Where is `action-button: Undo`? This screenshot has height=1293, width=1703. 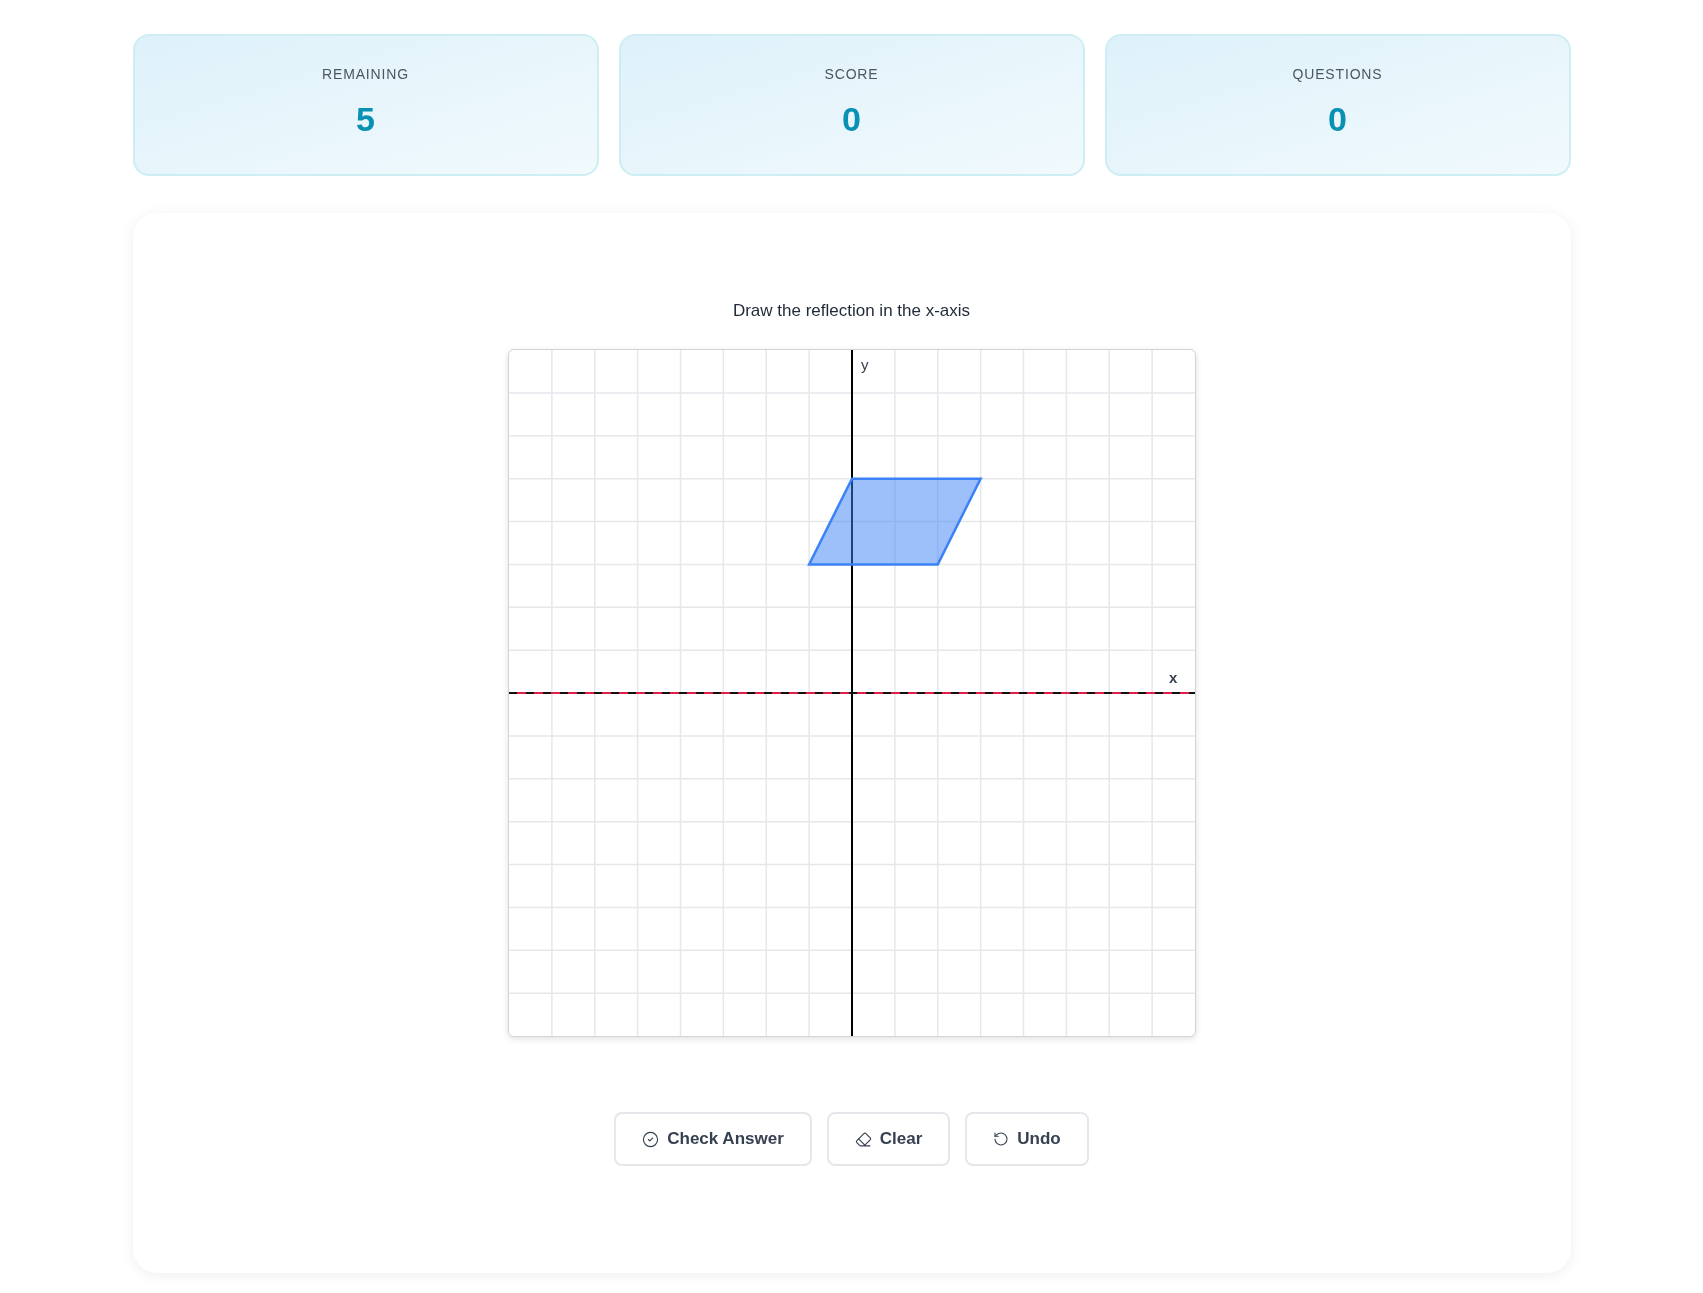 action-button: Undo is located at coordinates (1027, 1139).